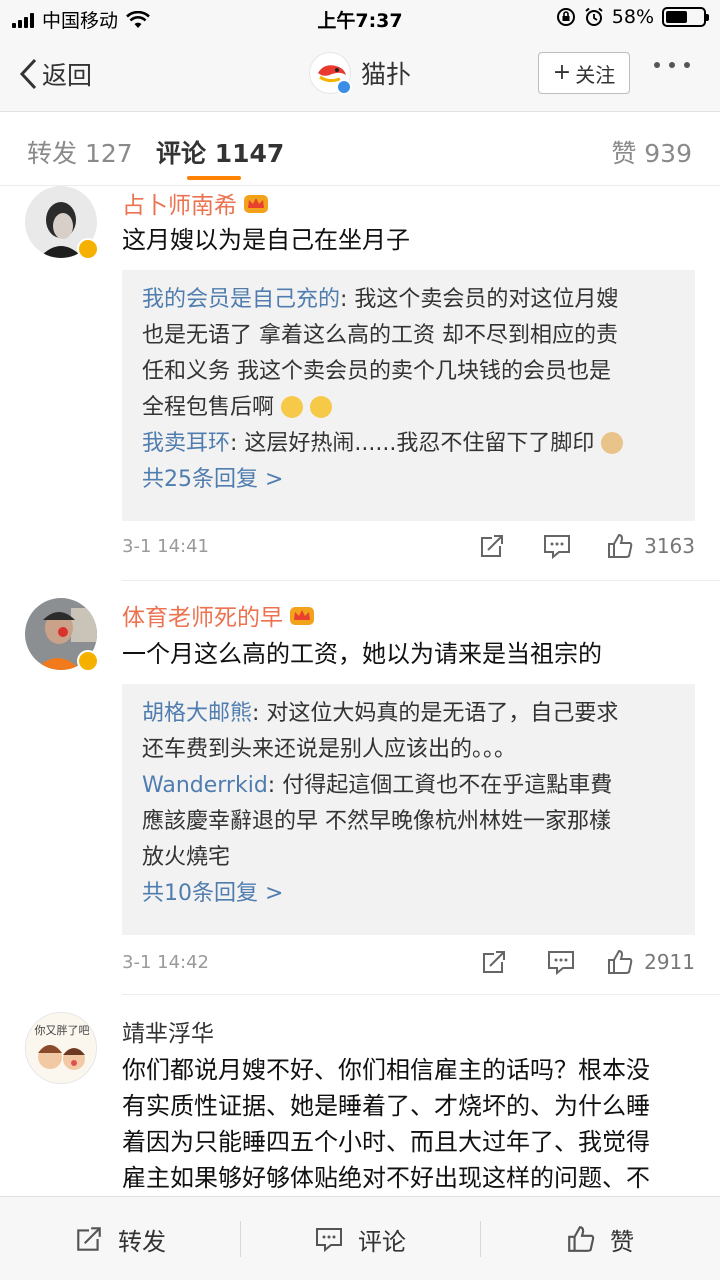 This screenshot has height=1280, width=720. Describe the element at coordinates (408, 444) in the screenshot. I see `reply-item: 我卖耳环: 这层好热闹......我忍不住留下了脚印` at that location.